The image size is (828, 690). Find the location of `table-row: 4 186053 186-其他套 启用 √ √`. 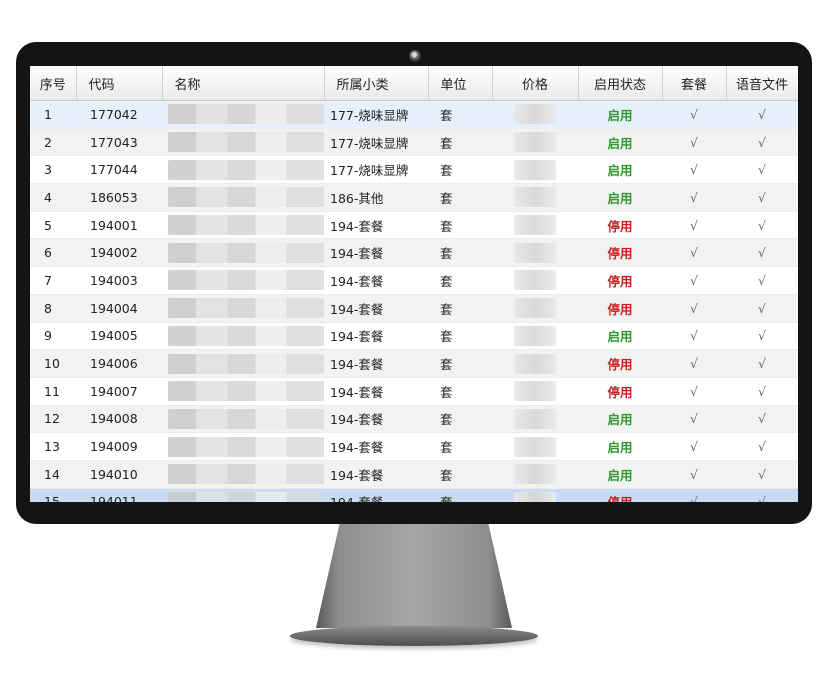

table-row: 4 186053 186-其他套 启用 √ √ is located at coordinates (414, 197).